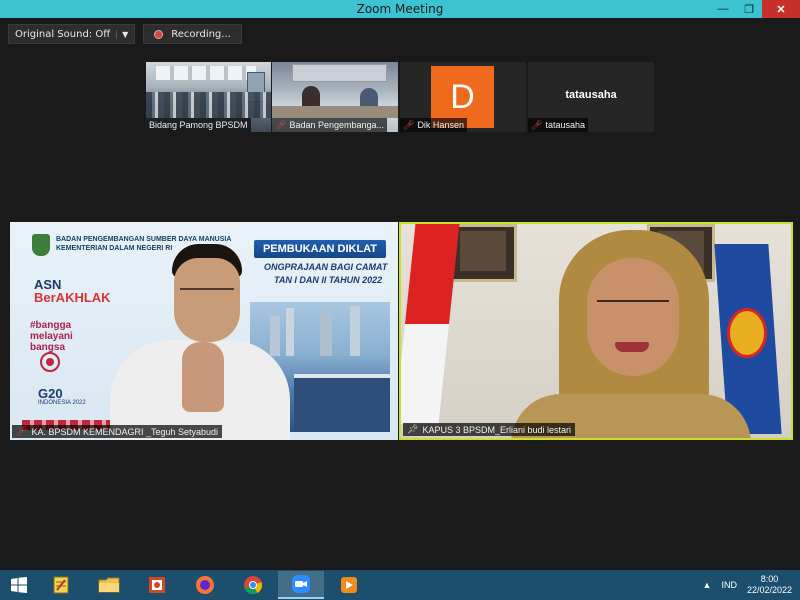 The height and width of the screenshot is (600, 800). I want to click on lips, so click(632, 347).